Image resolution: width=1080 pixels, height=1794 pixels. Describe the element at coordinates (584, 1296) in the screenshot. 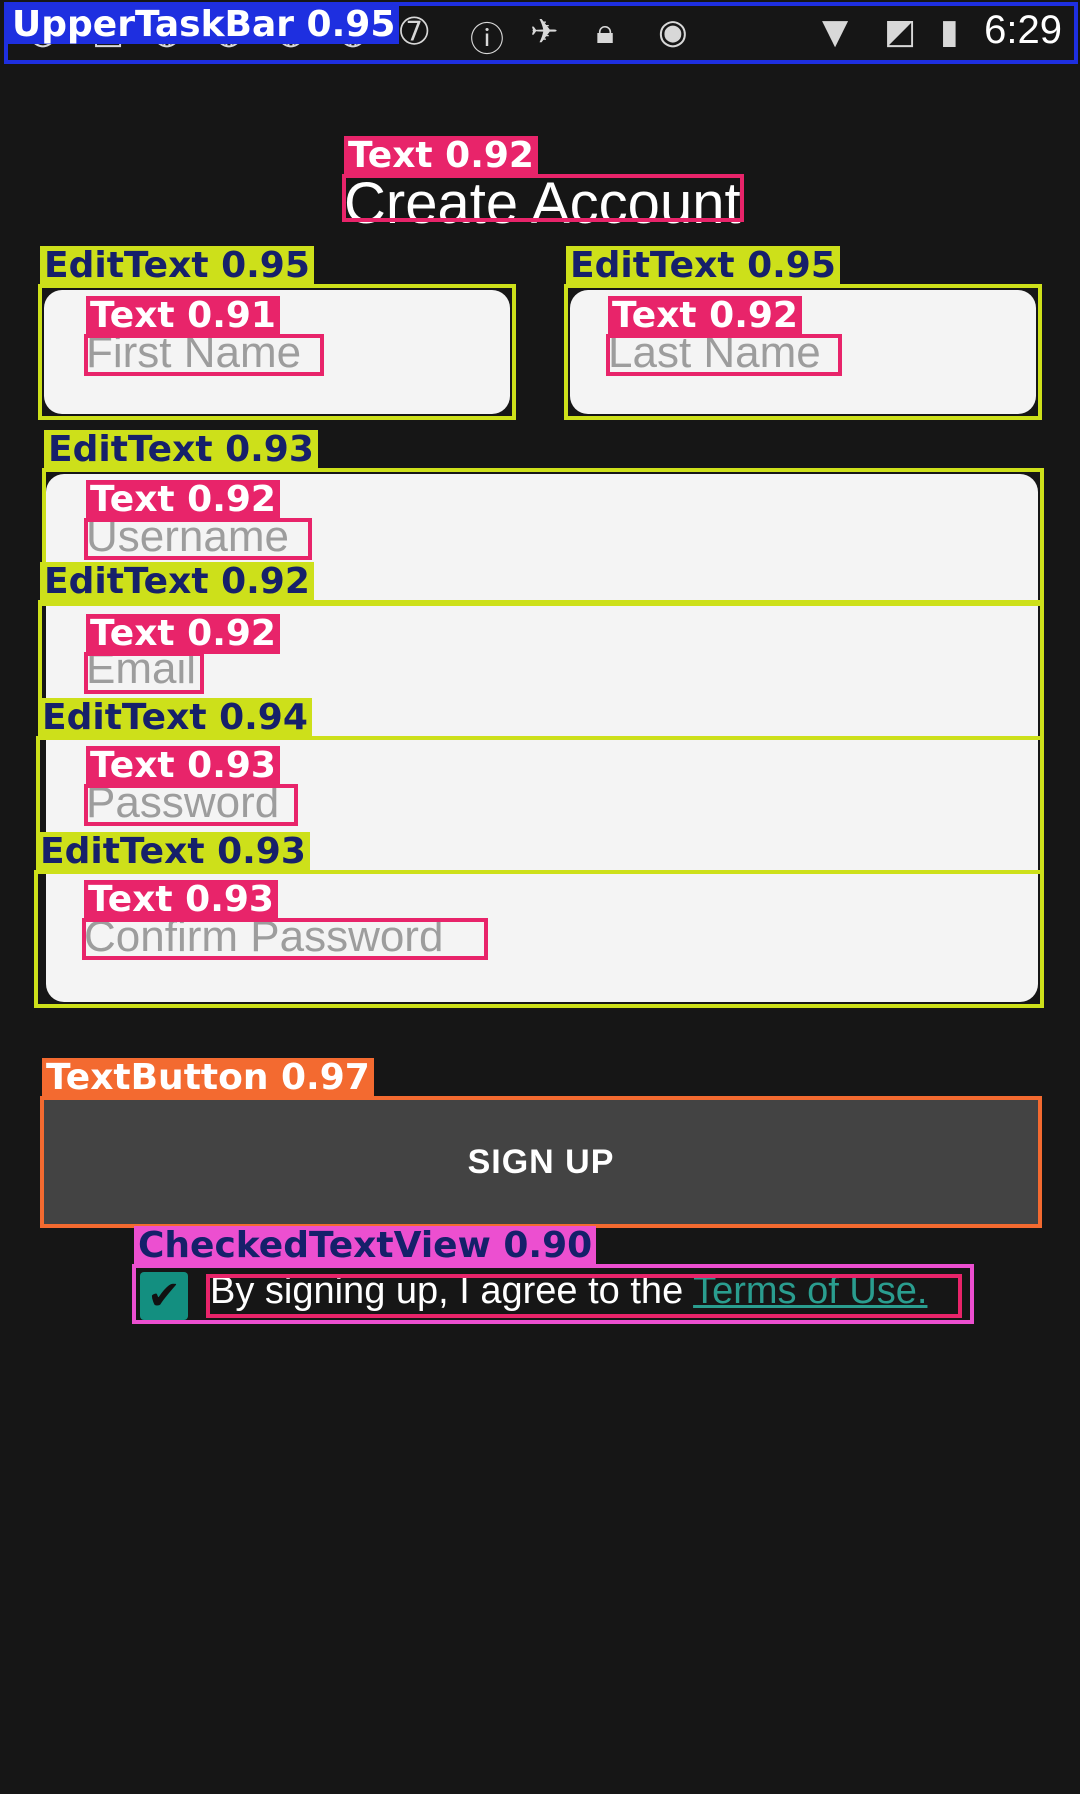

I see `detection-terms-text` at that location.